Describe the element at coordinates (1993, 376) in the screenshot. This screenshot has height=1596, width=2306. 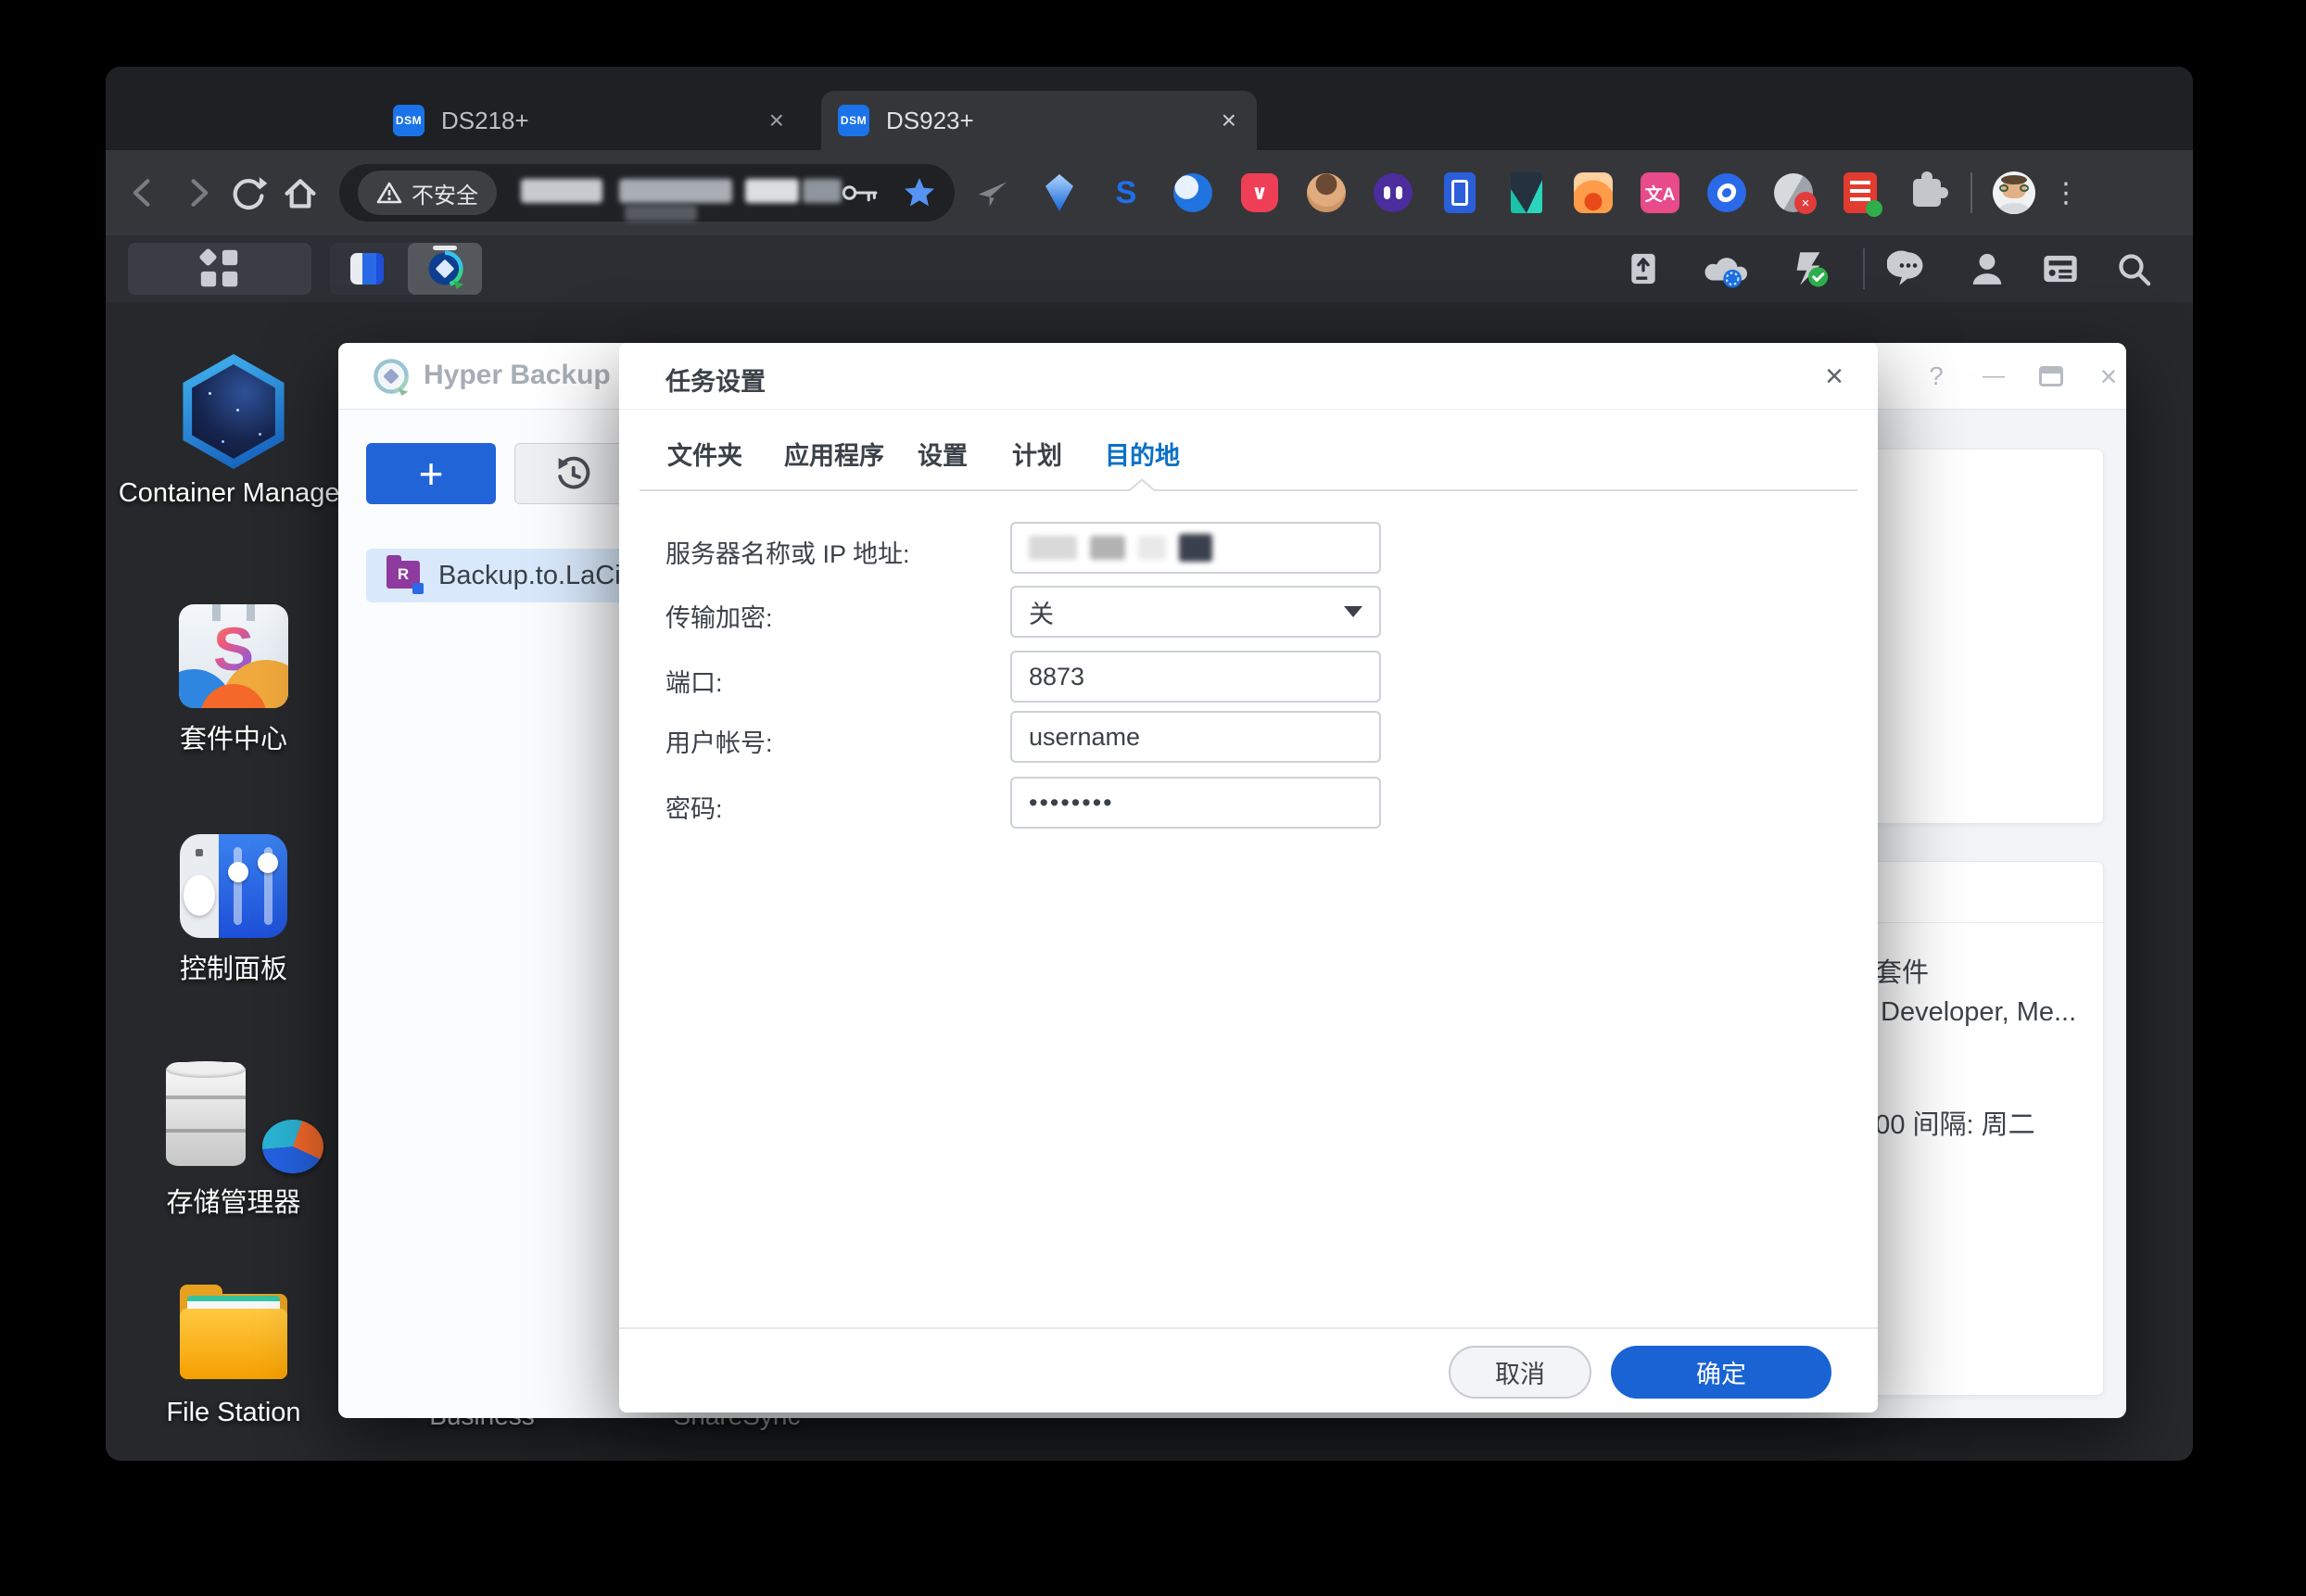
I see `window-minimize-button: —` at that location.